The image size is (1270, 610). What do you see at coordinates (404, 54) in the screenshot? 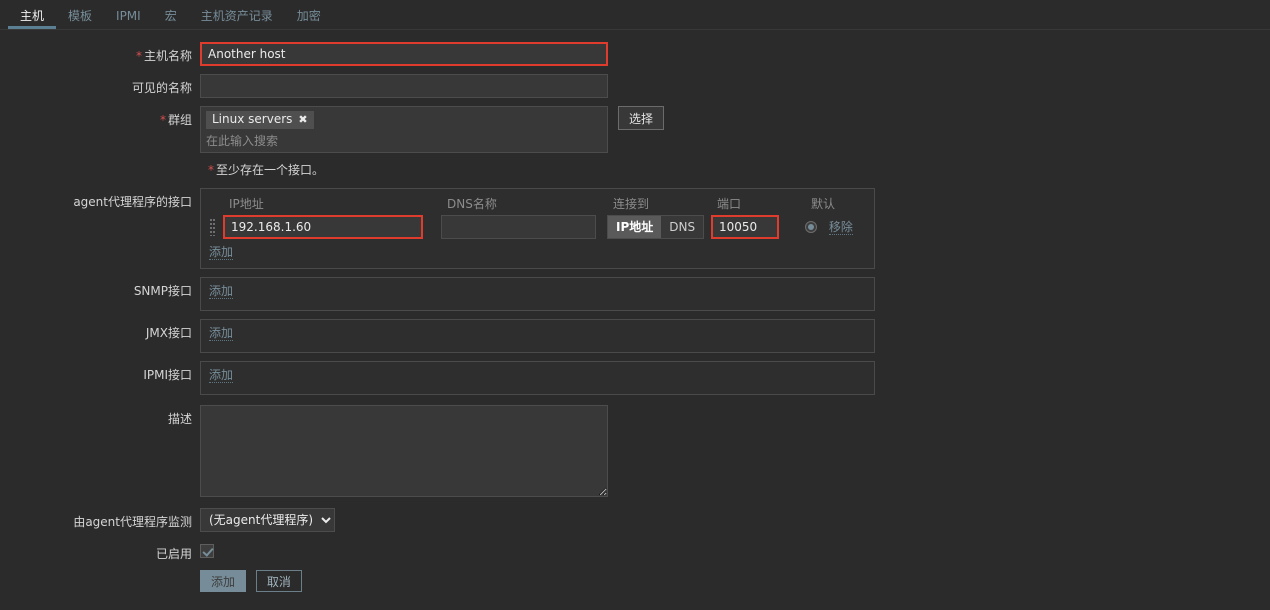
I see `host-name-input` at bounding box center [404, 54].